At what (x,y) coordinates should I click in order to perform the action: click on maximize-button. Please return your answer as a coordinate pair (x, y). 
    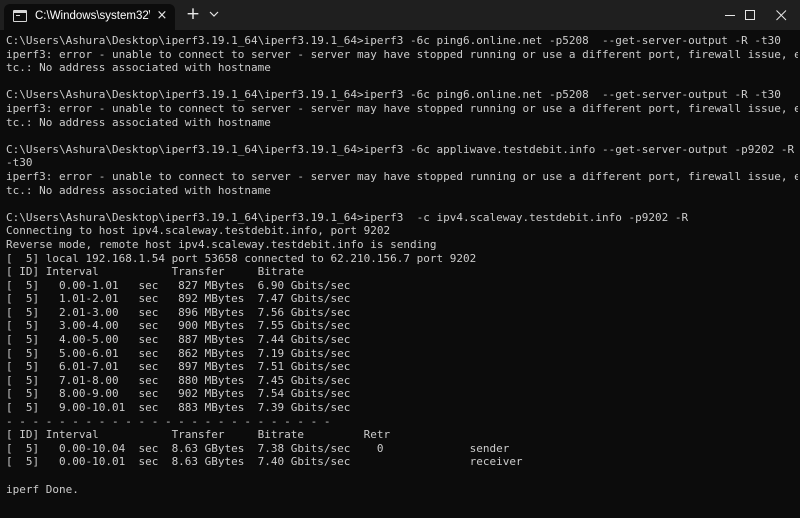
    Looking at the image, I should click on (751, 15).